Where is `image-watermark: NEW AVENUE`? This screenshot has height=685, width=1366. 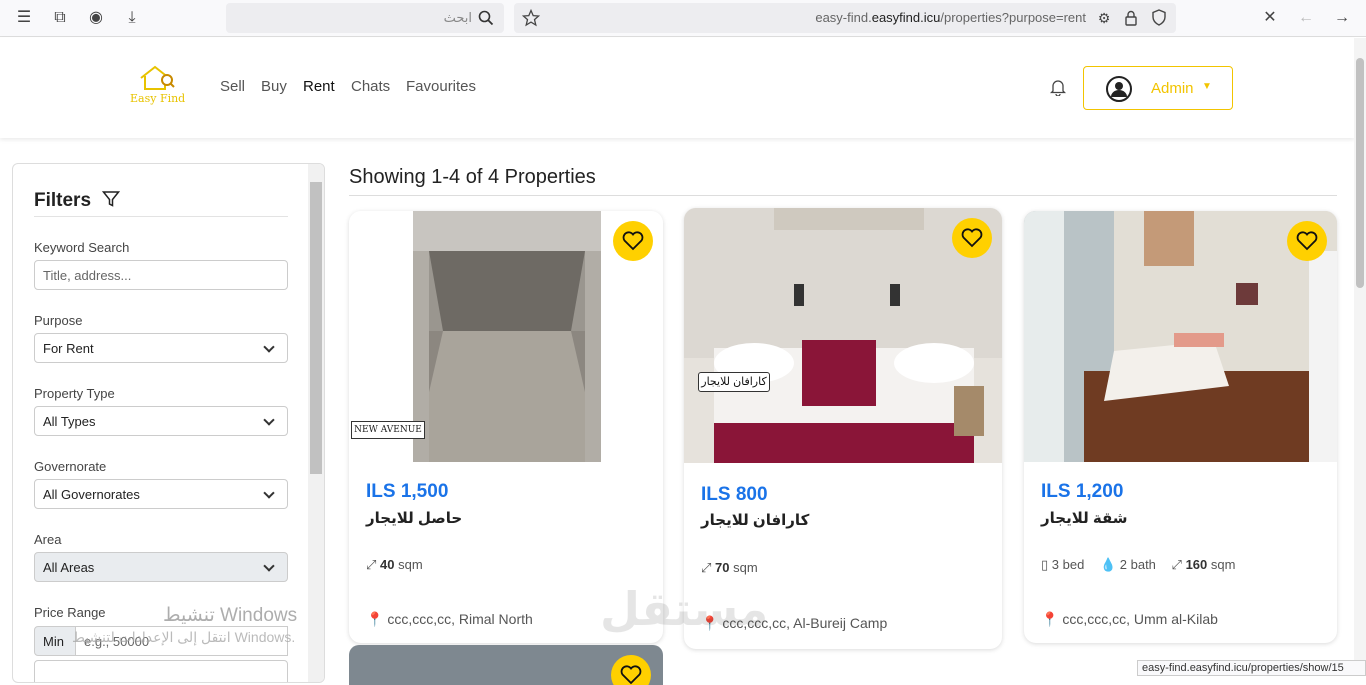 image-watermark: NEW AVENUE is located at coordinates (388, 430).